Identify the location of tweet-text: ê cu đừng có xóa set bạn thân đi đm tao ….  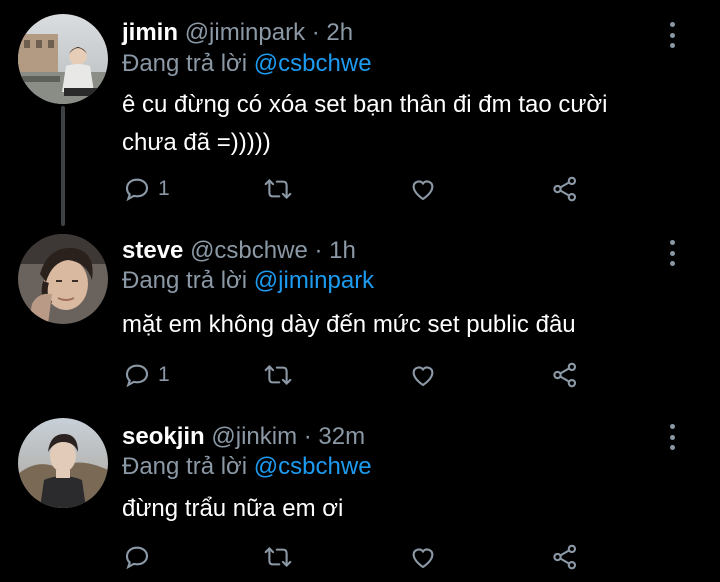
(402, 124).